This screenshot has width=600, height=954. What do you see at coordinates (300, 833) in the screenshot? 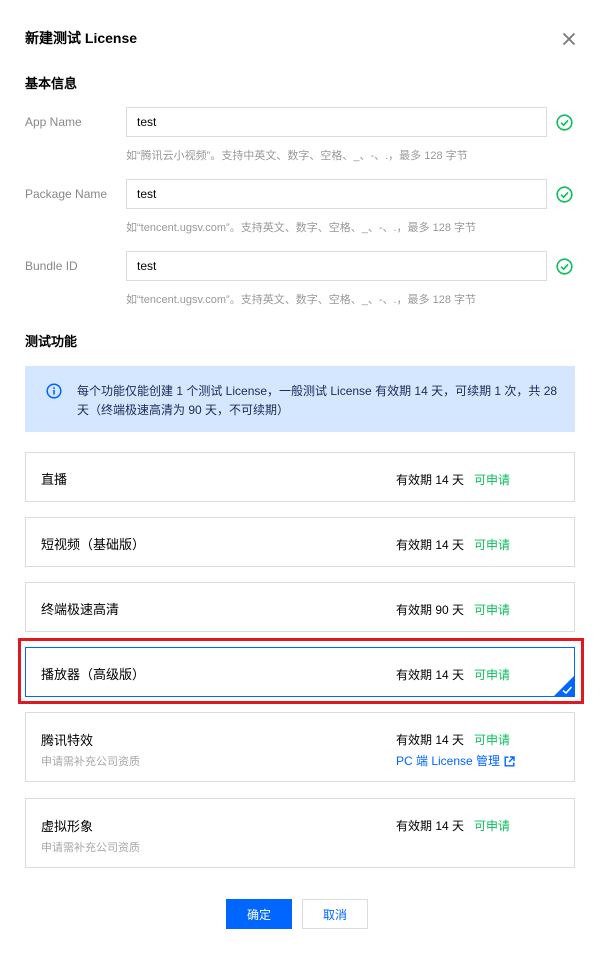
I see `feature-card-avatar: 虚拟形象 申请需补充公司资质 有效期 14 天 可申请` at bounding box center [300, 833].